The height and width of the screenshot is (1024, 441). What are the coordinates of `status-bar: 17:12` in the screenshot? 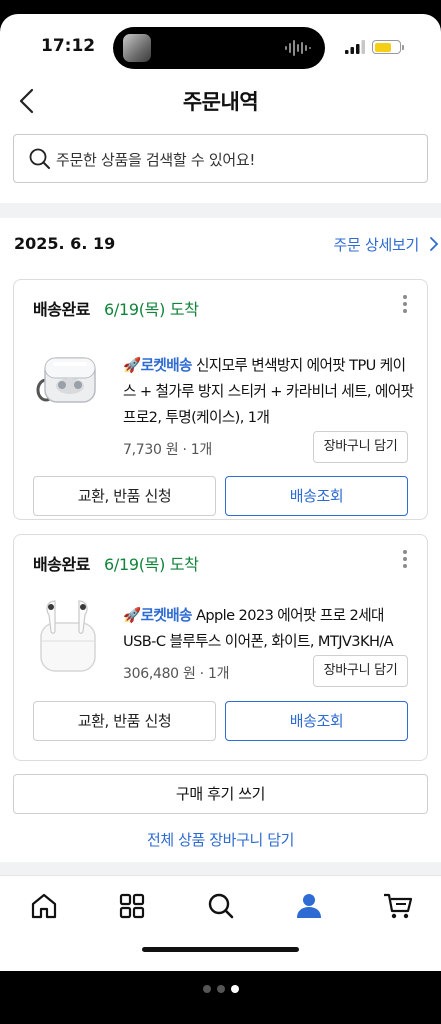 It's located at (220, 45).